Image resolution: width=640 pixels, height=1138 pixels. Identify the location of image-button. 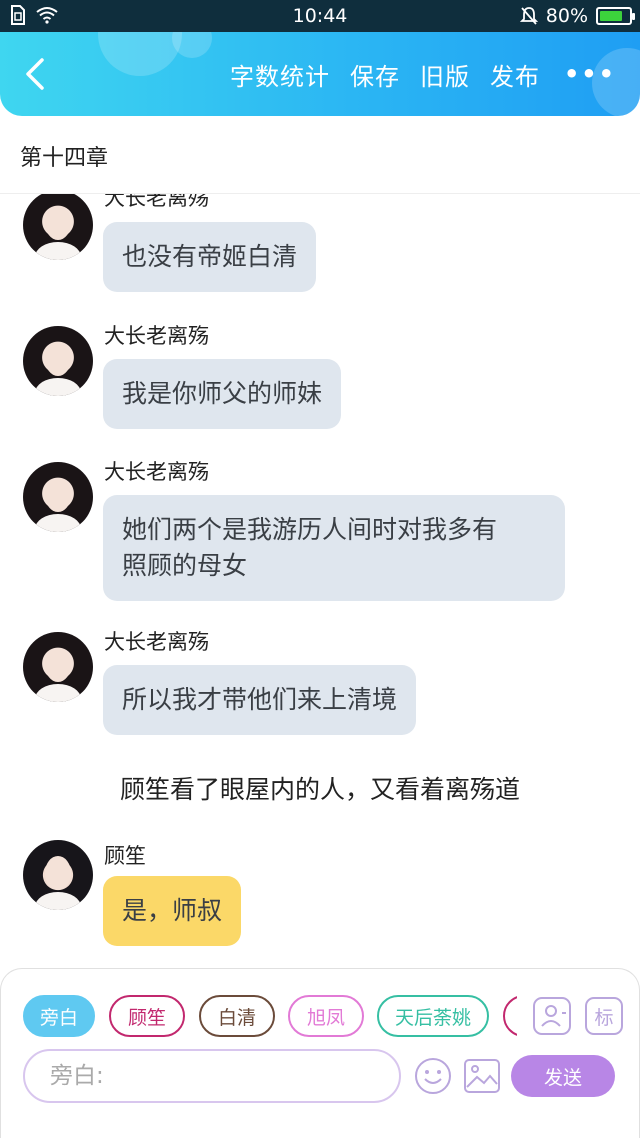
(482, 1076).